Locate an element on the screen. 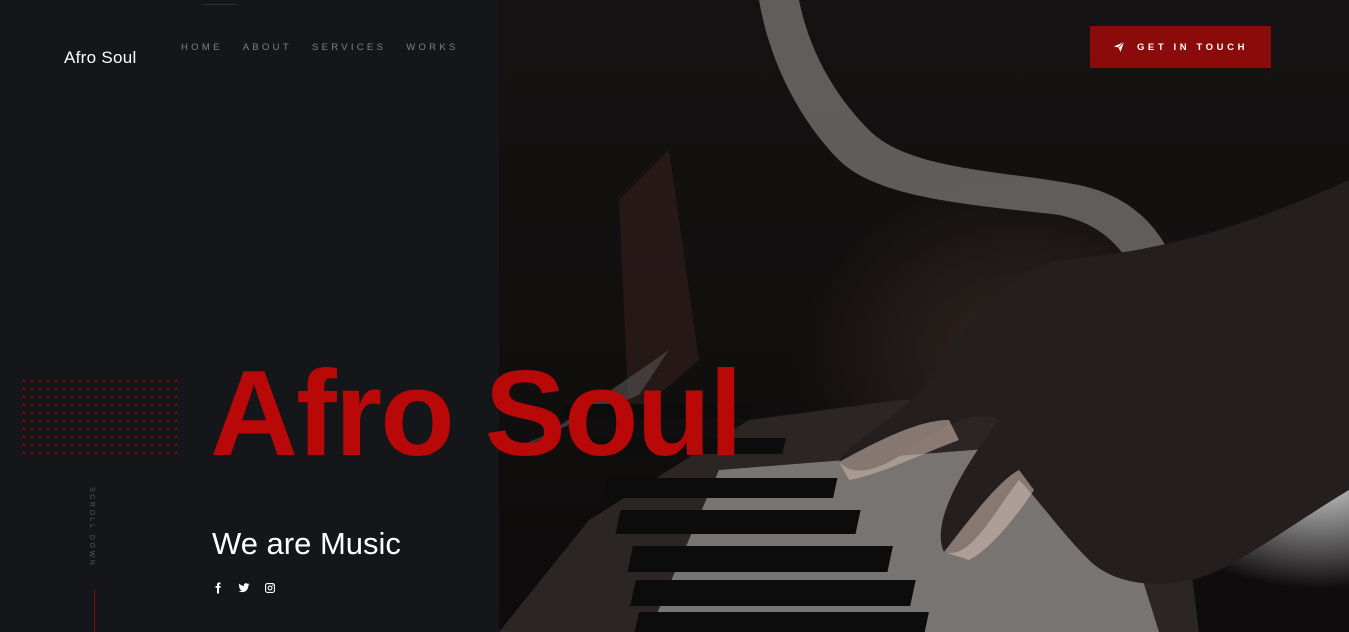 The image size is (1349, 632). instagram-link is located at coordinates (270, 588).